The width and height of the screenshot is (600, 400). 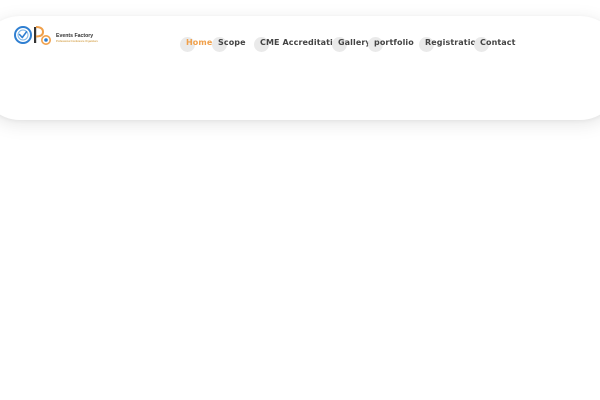 What do you see at coordinates (199, 42) in the screenshot?
I see `nav-item-label: Home` at bounding box center [199, 42].